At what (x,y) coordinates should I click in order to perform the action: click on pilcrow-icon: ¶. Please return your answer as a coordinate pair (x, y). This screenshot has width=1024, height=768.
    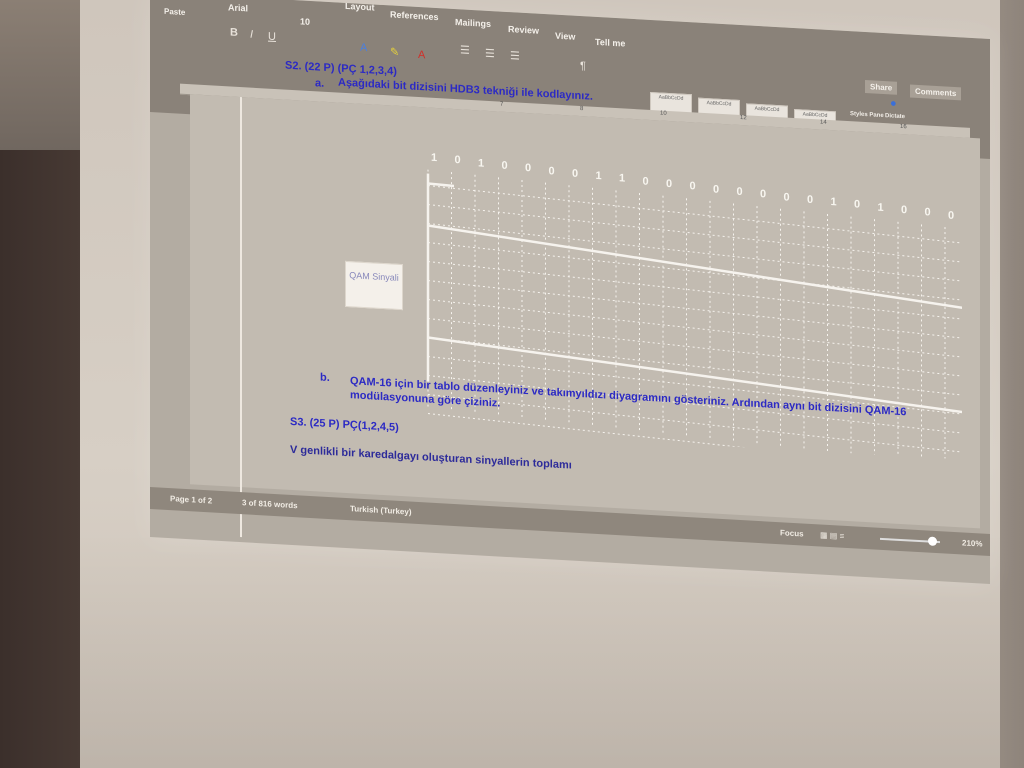
    Looking at the image, I should click on (583, 66).